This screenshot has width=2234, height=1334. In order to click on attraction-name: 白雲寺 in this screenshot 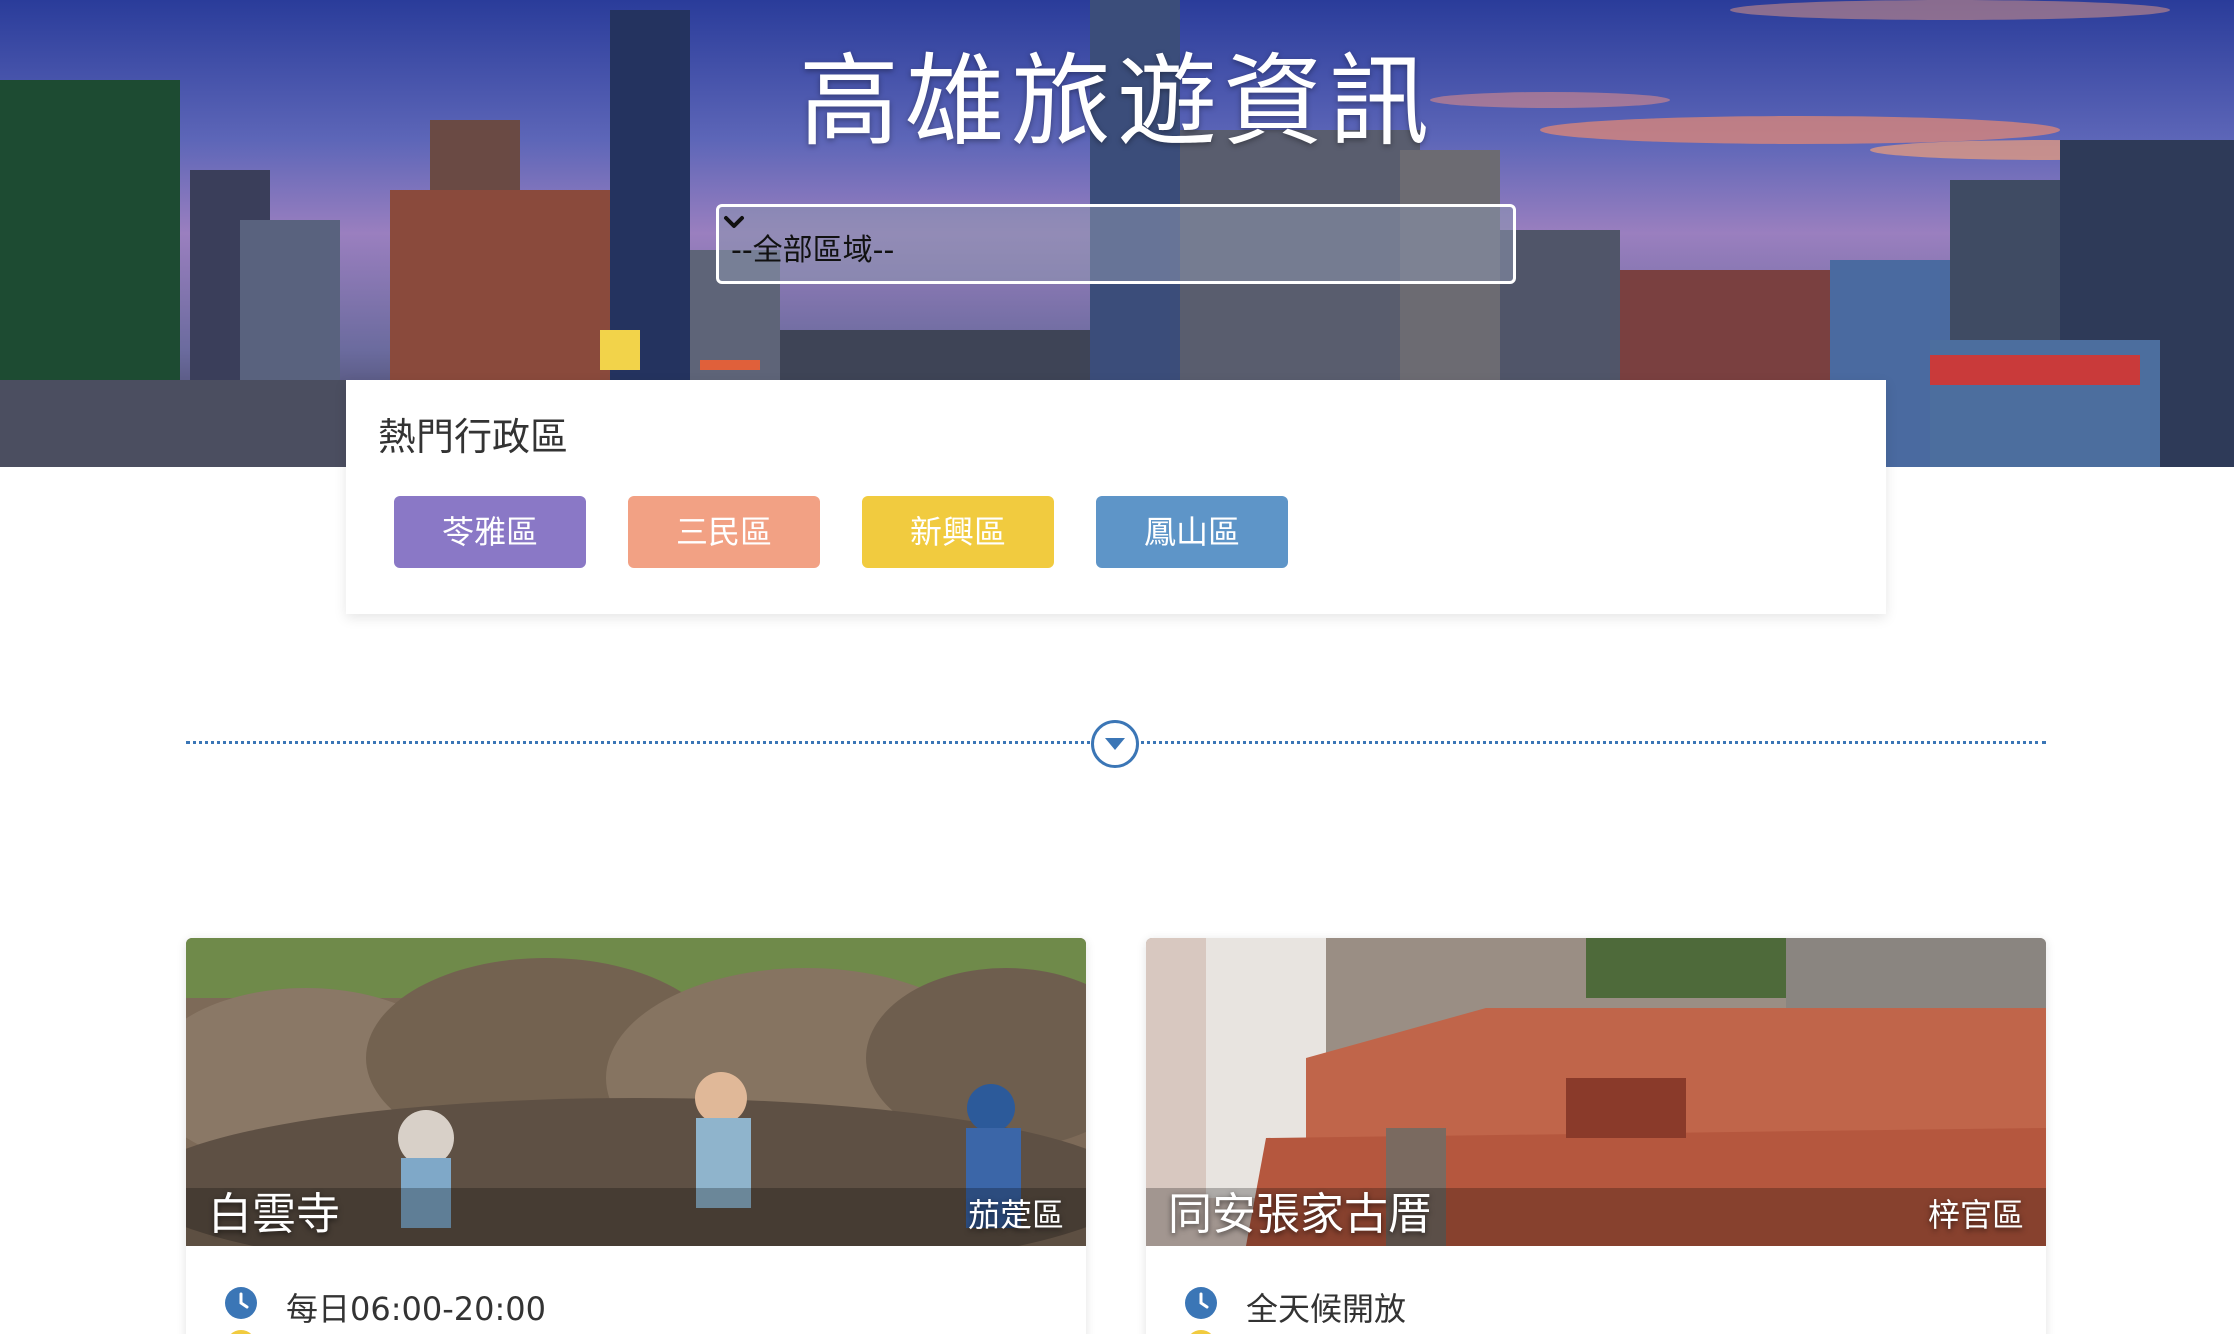, I will do `click(274, 1214)`.